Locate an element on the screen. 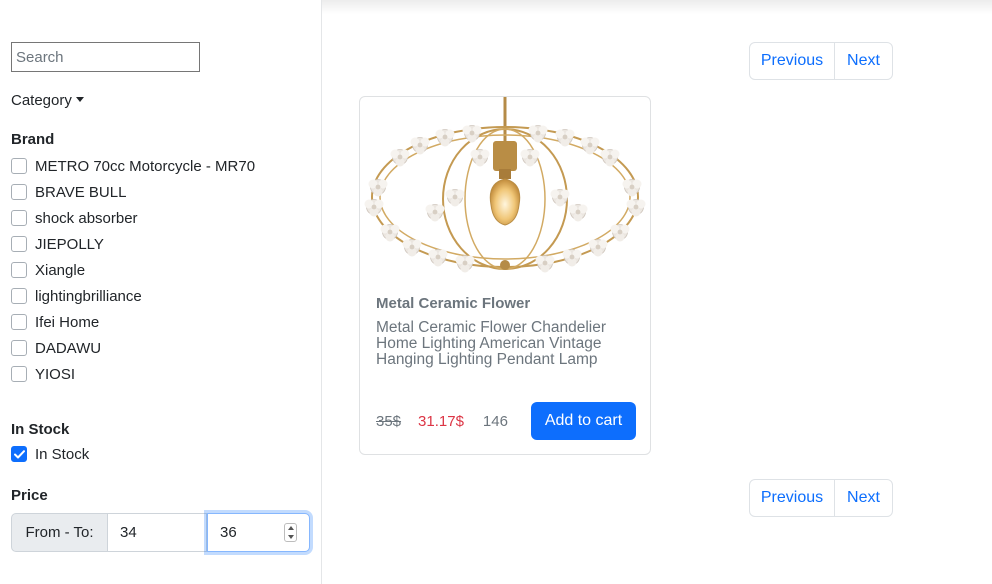  number-spinner is located at coordinates (290, 532).